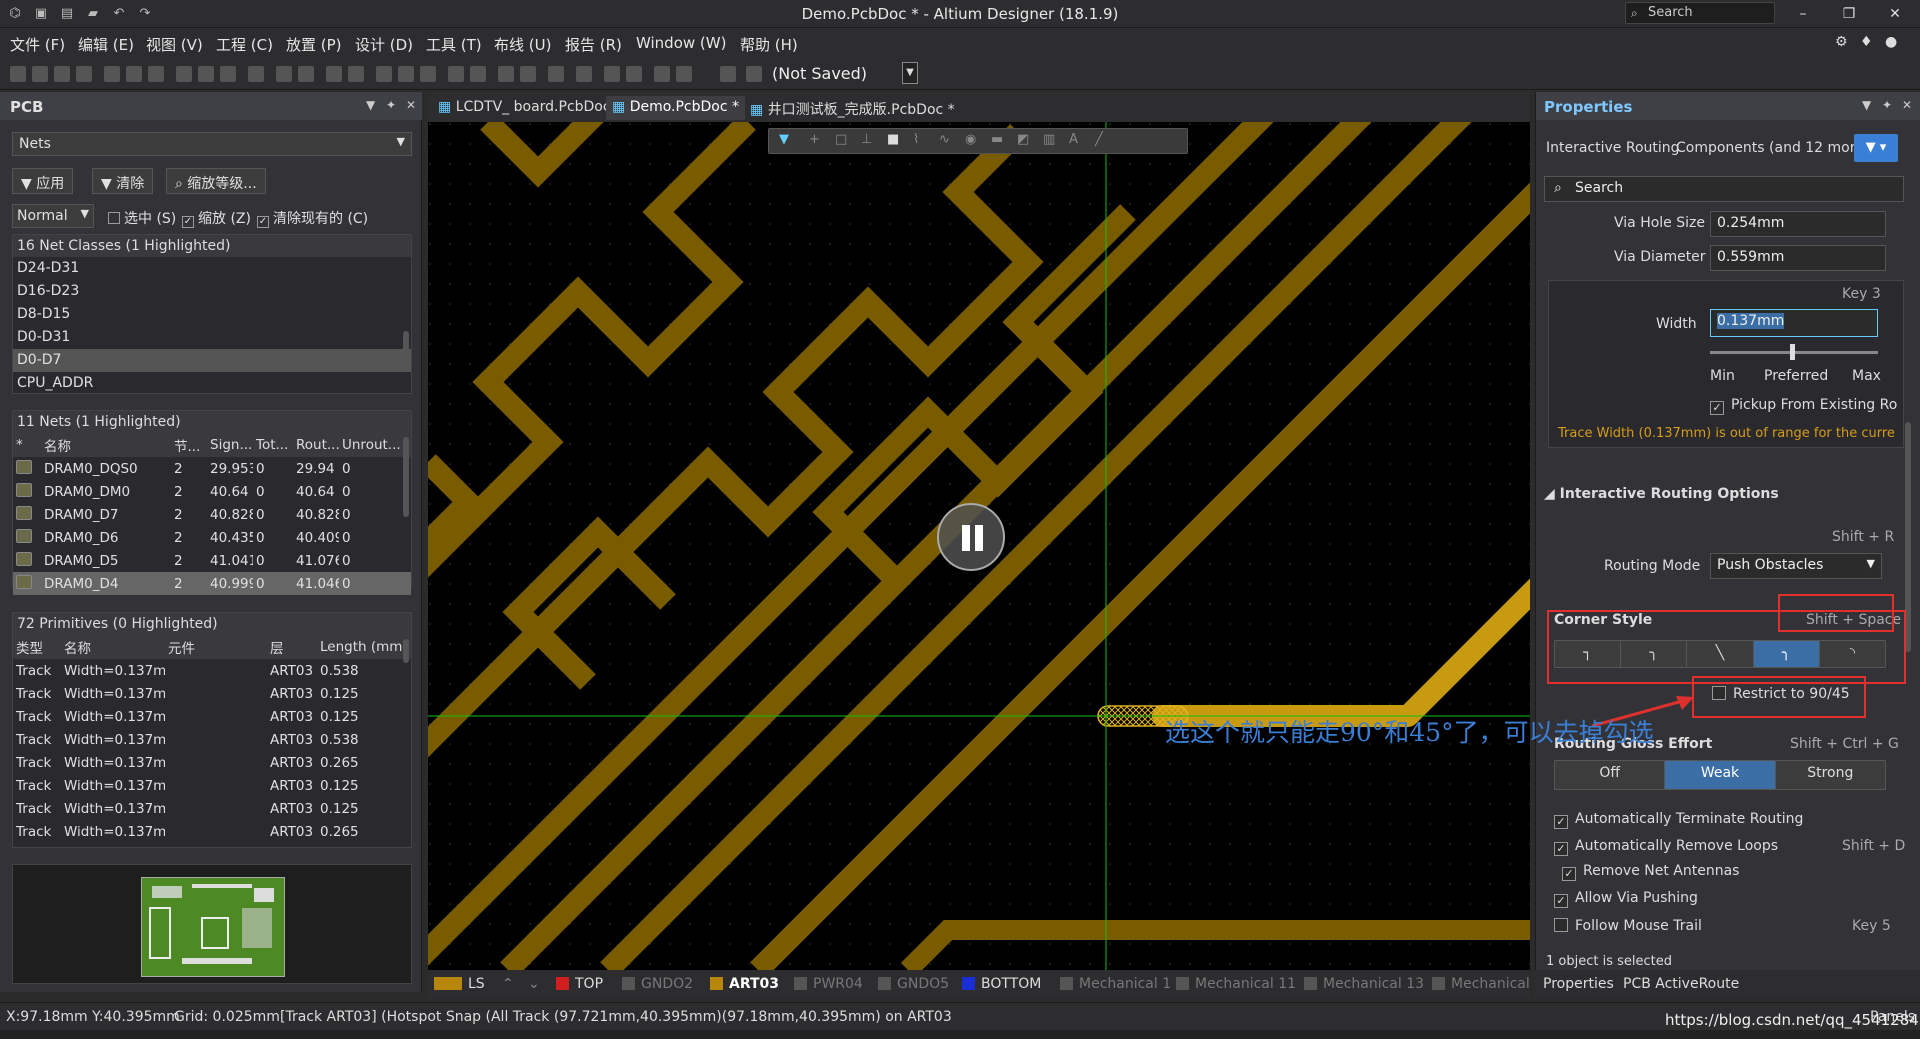 Image resolution: width=1920 pixels, height=1039 pixels. Describe the element at coordinates (852, 108) in the screenshot. I see `tab-jingkou: ▦ 井口测试板_完成版.PcbDoc *` at that location.